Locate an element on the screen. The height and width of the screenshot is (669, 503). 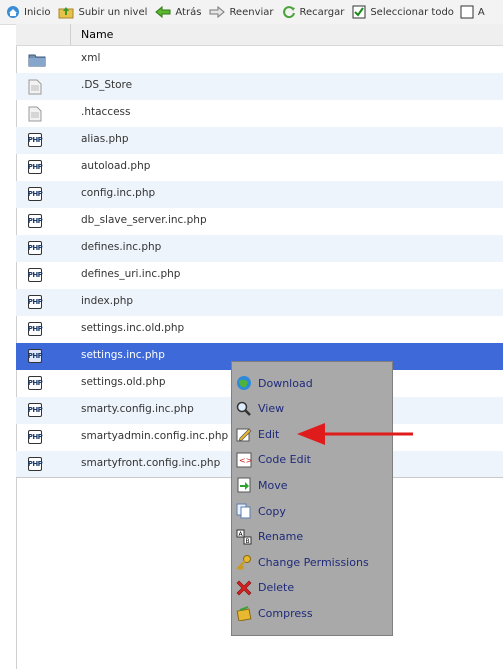
back-button: Atrás is located at coordinates (178, 12).